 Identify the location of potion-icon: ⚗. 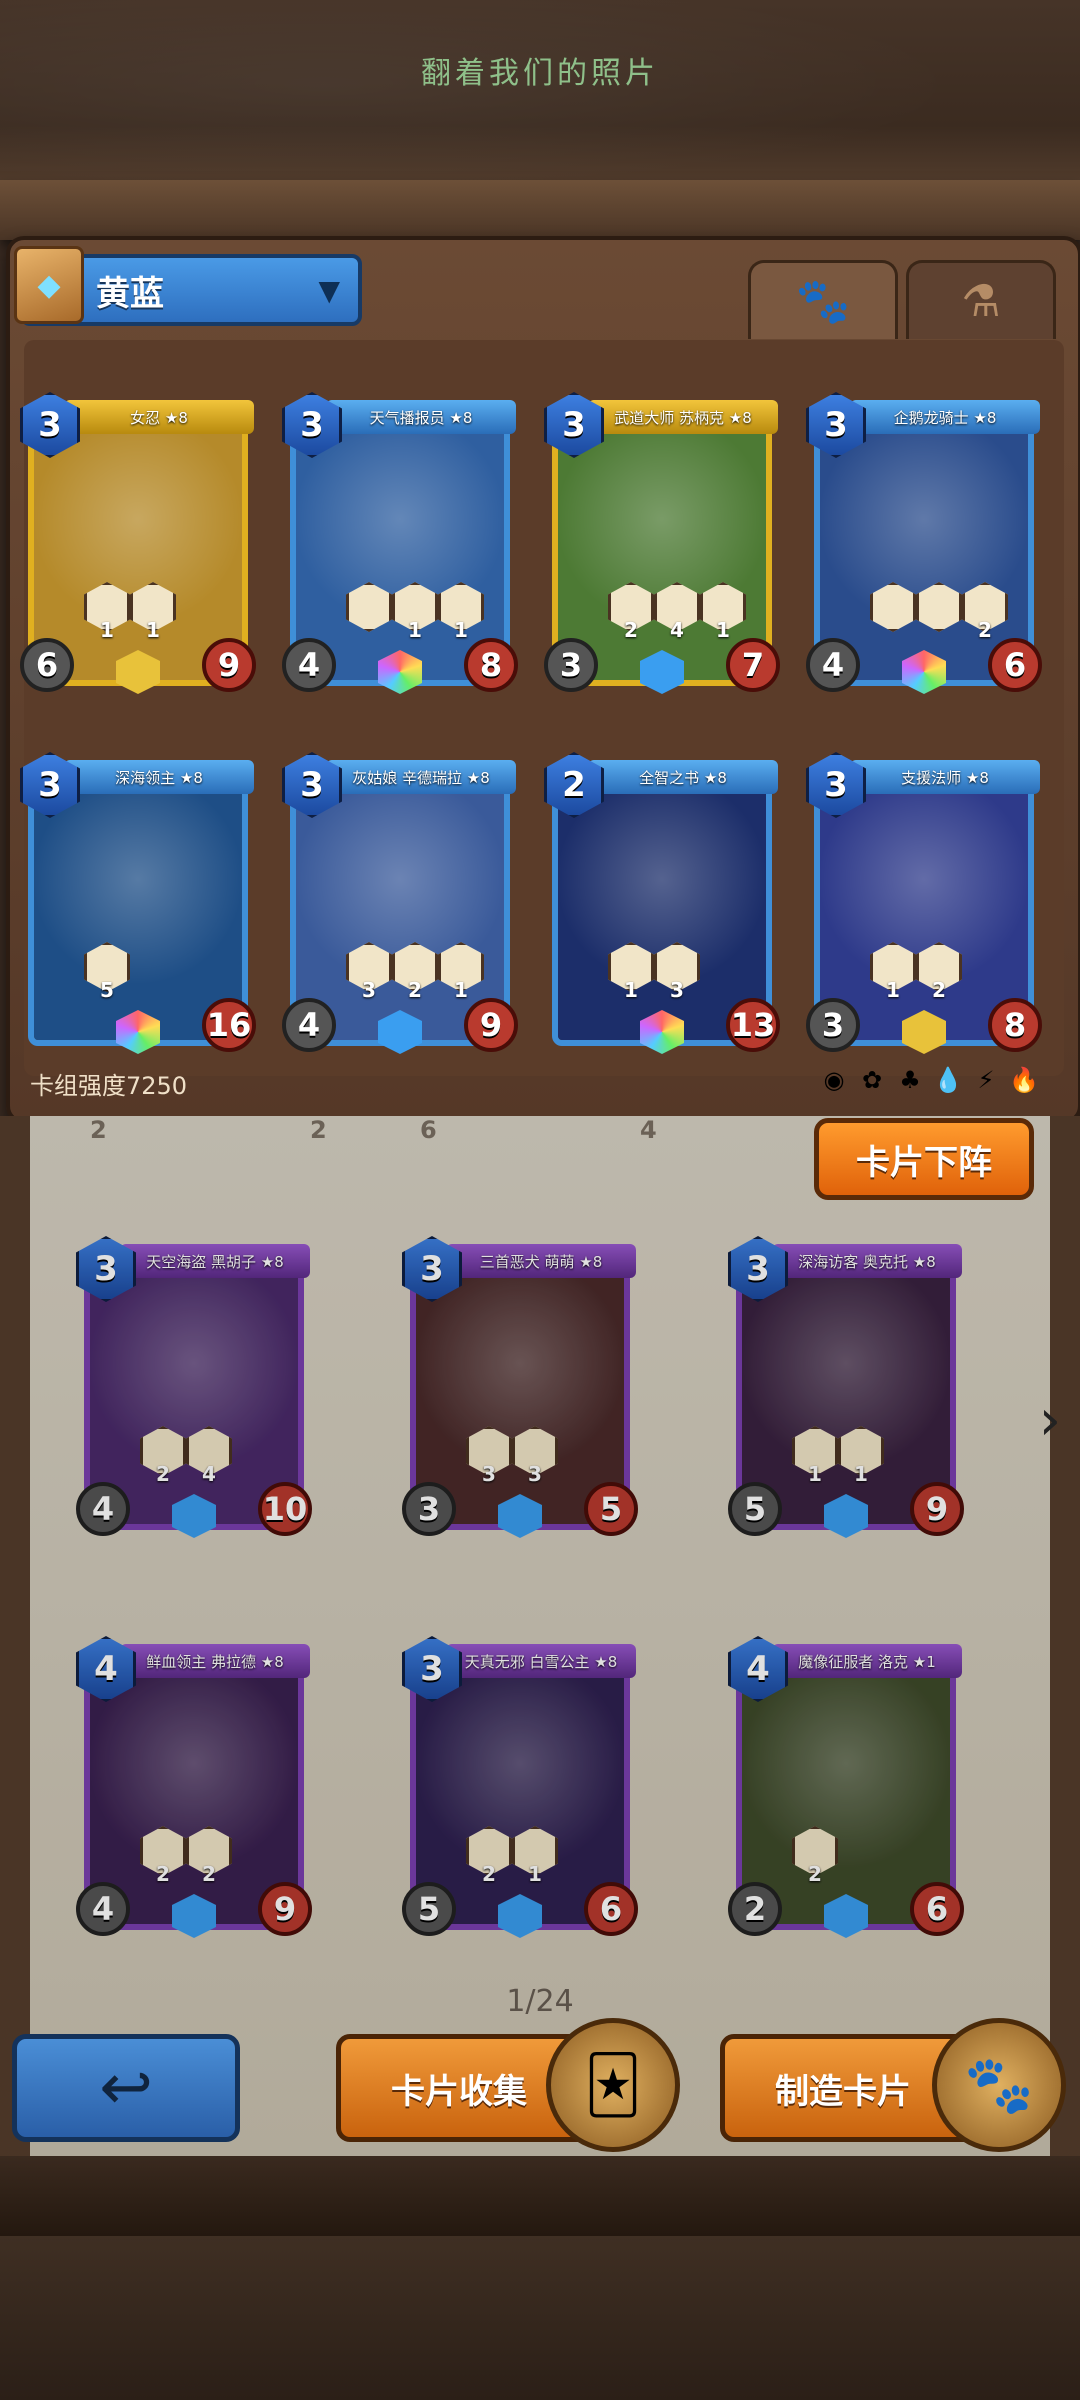
(981, 301).